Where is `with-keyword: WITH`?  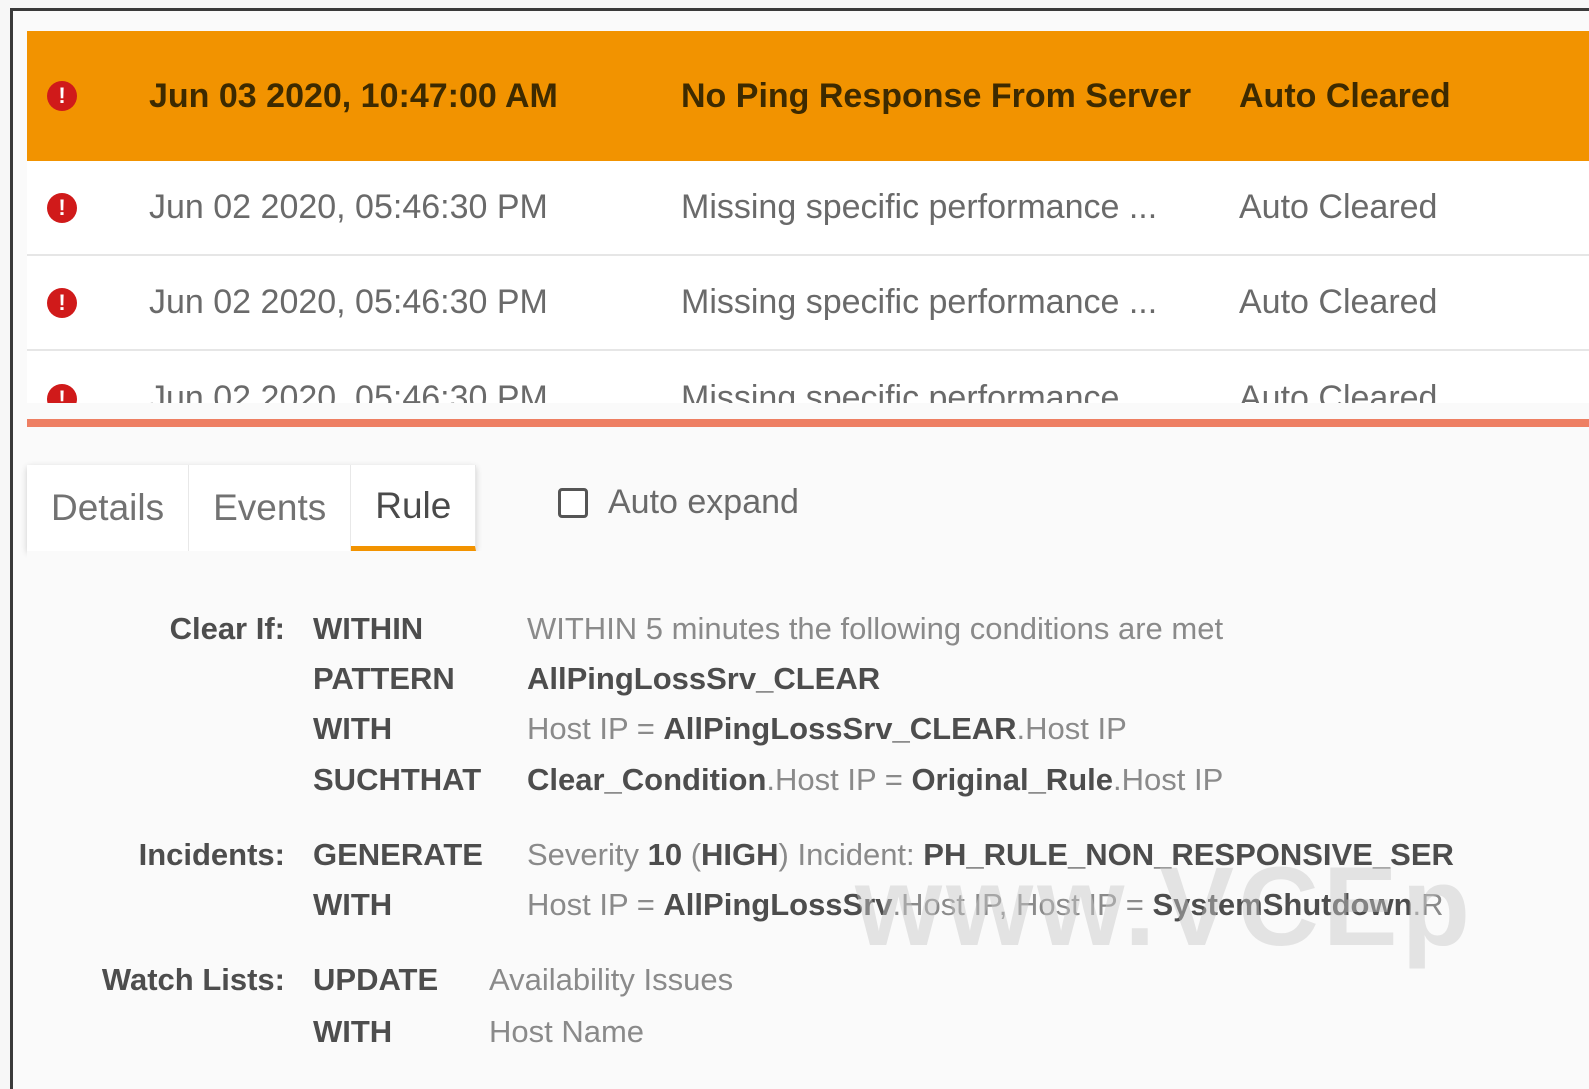
with-keyword: WITH is located at coordinates (353, 728).